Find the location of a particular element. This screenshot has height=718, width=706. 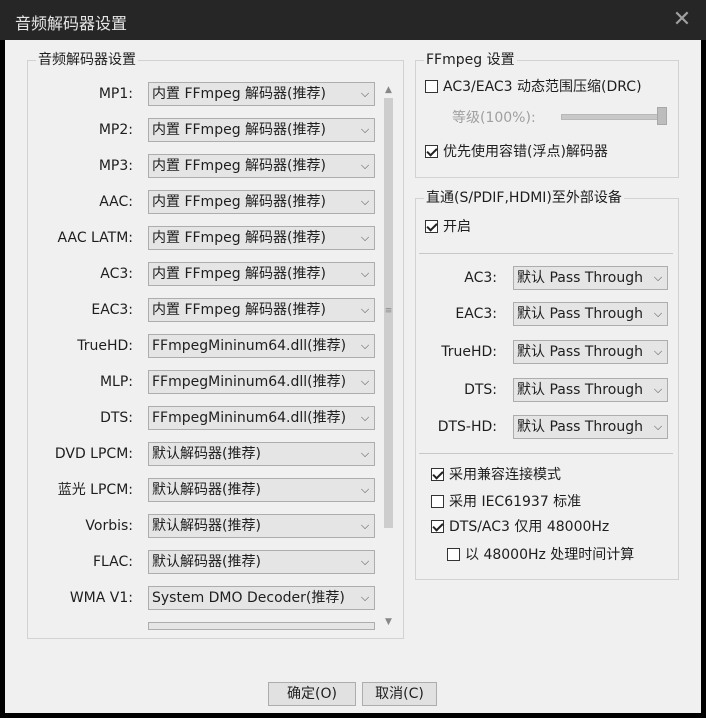

passthrough-label: TrueHD: is located at coordinates (469, 352).